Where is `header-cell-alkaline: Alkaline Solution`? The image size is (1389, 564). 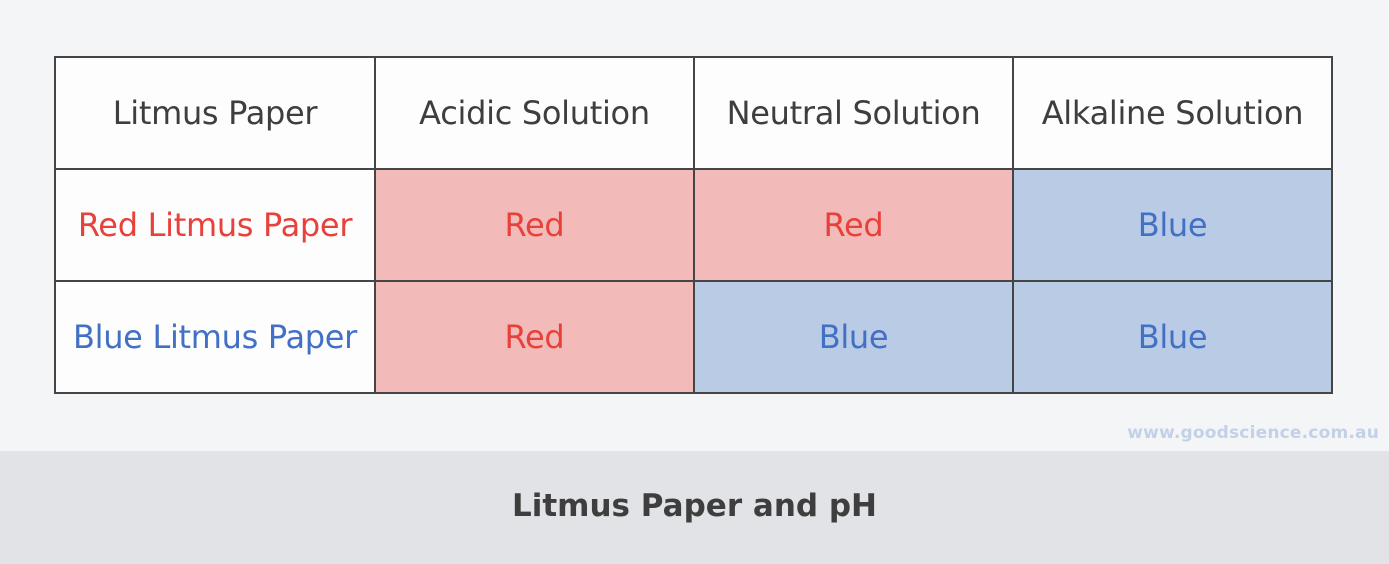 header-cell-alkaline: Alkaline Solution is located at coordinates (1172, 113).